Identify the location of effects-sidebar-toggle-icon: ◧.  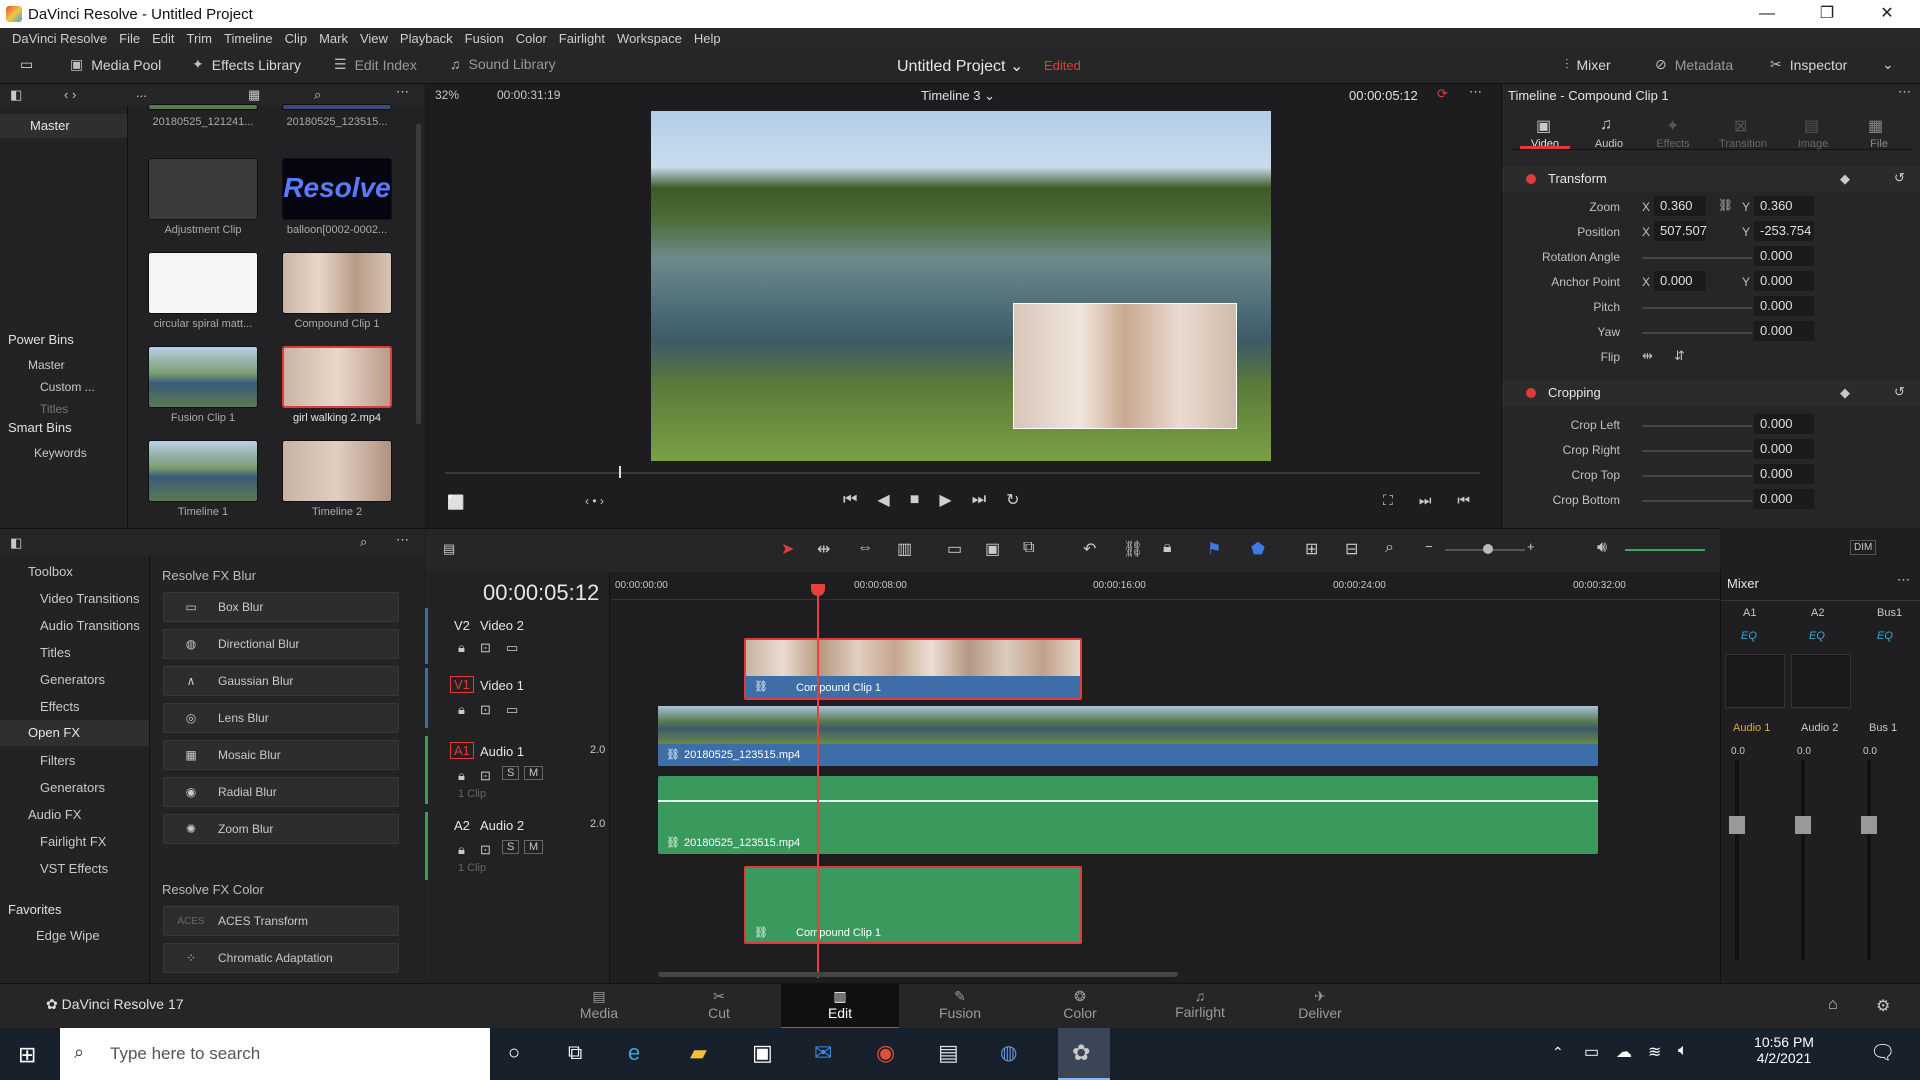
(16, 543).